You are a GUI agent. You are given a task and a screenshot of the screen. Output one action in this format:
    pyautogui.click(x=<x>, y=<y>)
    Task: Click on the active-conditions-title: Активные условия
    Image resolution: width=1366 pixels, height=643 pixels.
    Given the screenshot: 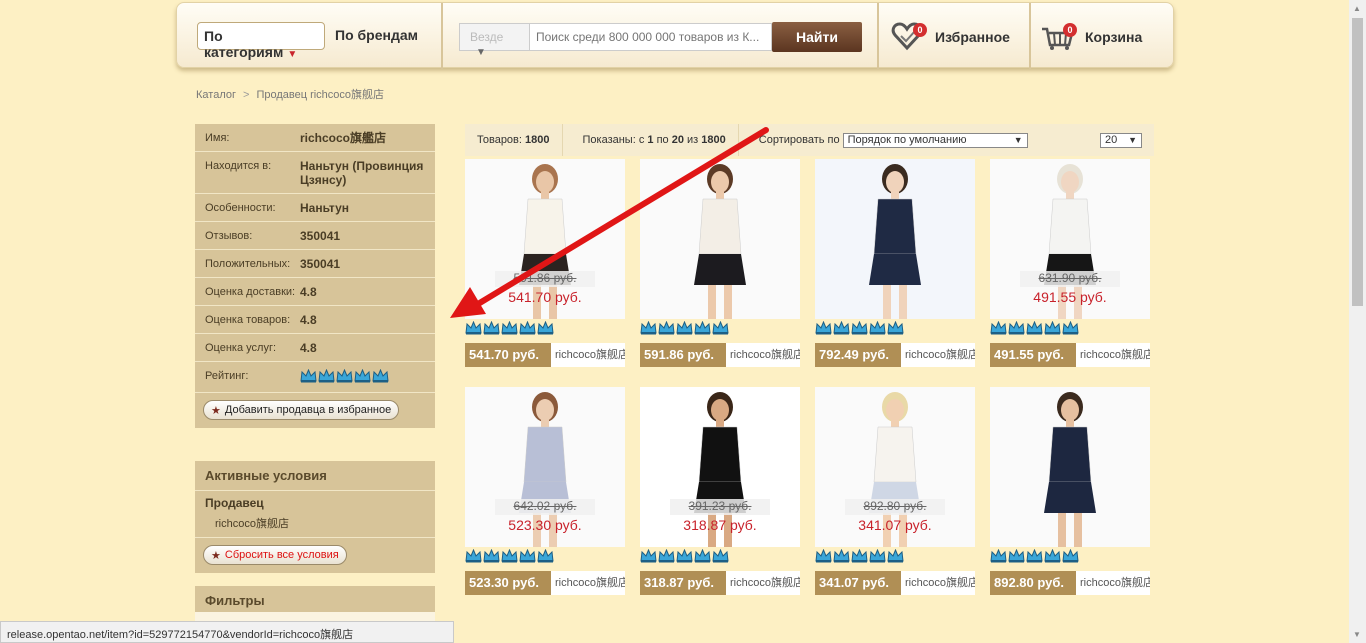 What is the action you would take?
    pyautogui.click(x=315, y=476)
    